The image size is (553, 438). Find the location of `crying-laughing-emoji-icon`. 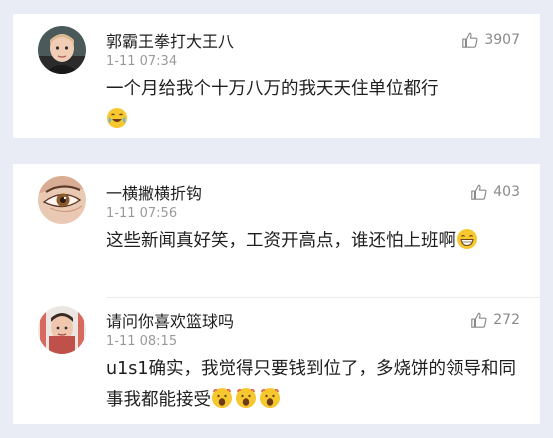

crying-laughing-emoji-icon is located at coordinates (117, 118).